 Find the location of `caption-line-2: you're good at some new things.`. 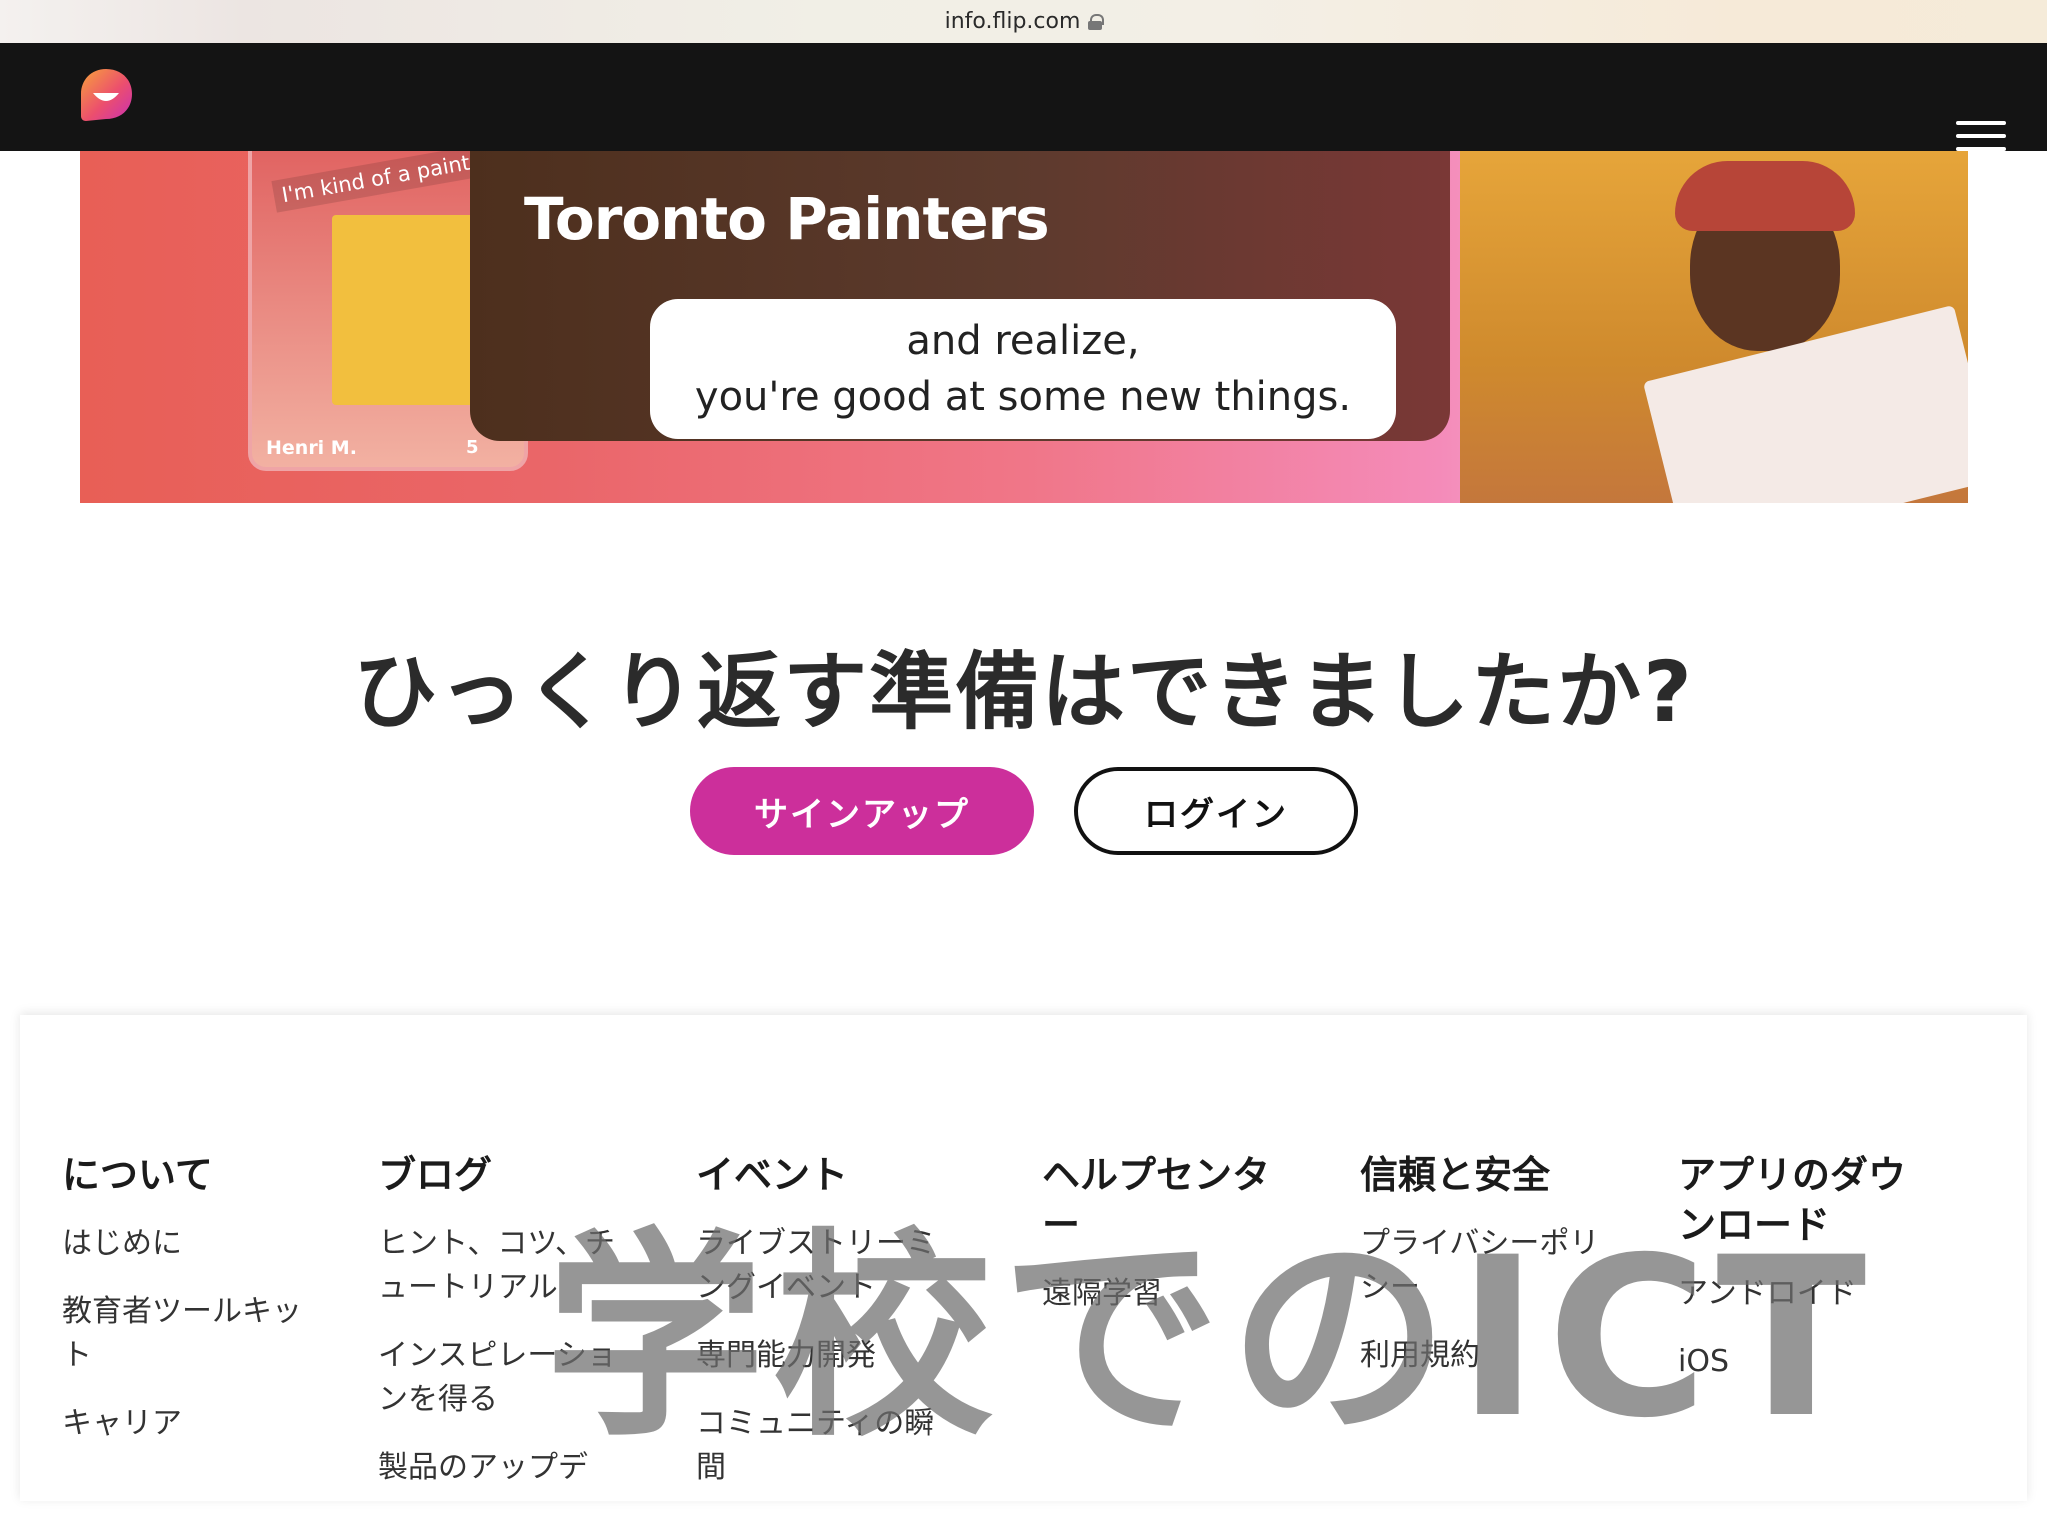

caption-line-2: you're good at some new things. is located at coordinates (1023, 397).